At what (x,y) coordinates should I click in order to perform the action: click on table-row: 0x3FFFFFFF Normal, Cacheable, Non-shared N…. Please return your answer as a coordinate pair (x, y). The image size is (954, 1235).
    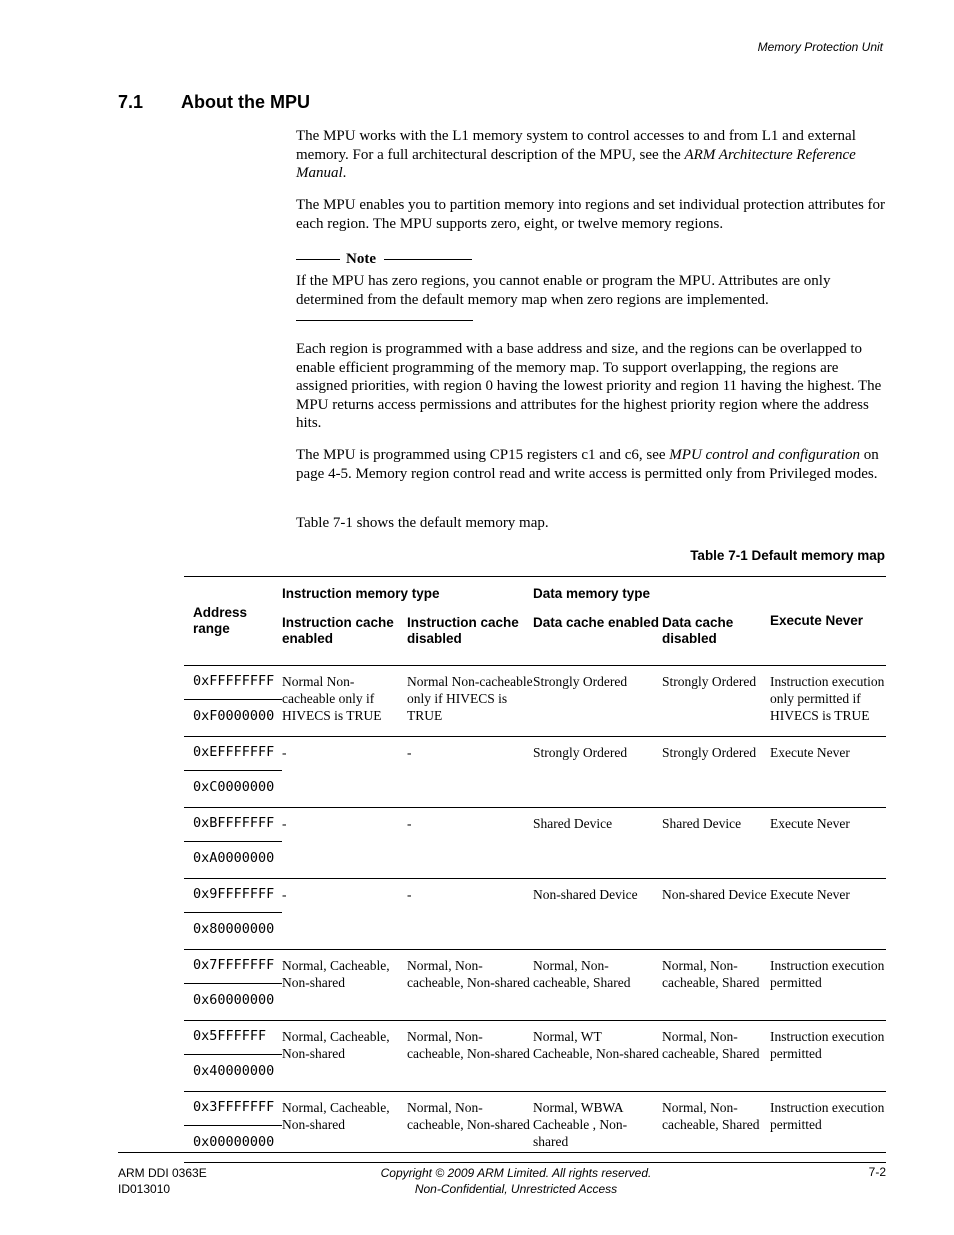
    Looking at the image, I should click on (535, 1127).